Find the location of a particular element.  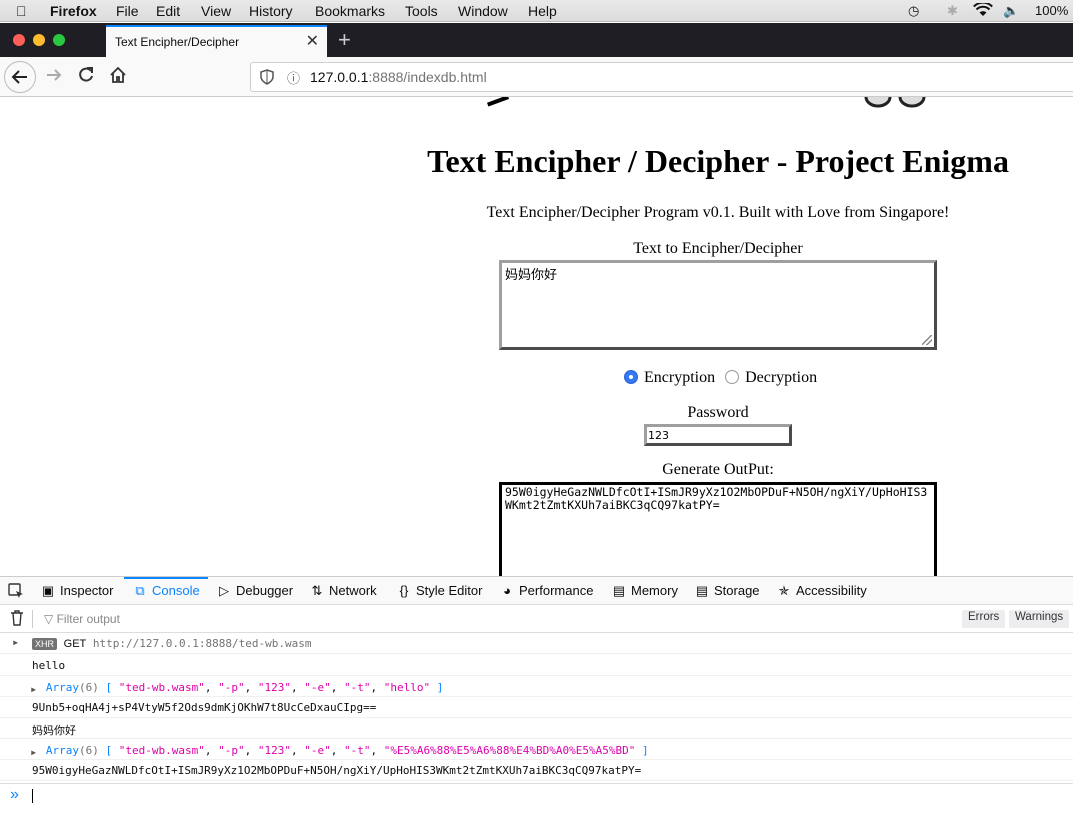

address-bar: ⓘ 127.0.0.1:8888/indexdb.html is located at coordinates (661, 77).